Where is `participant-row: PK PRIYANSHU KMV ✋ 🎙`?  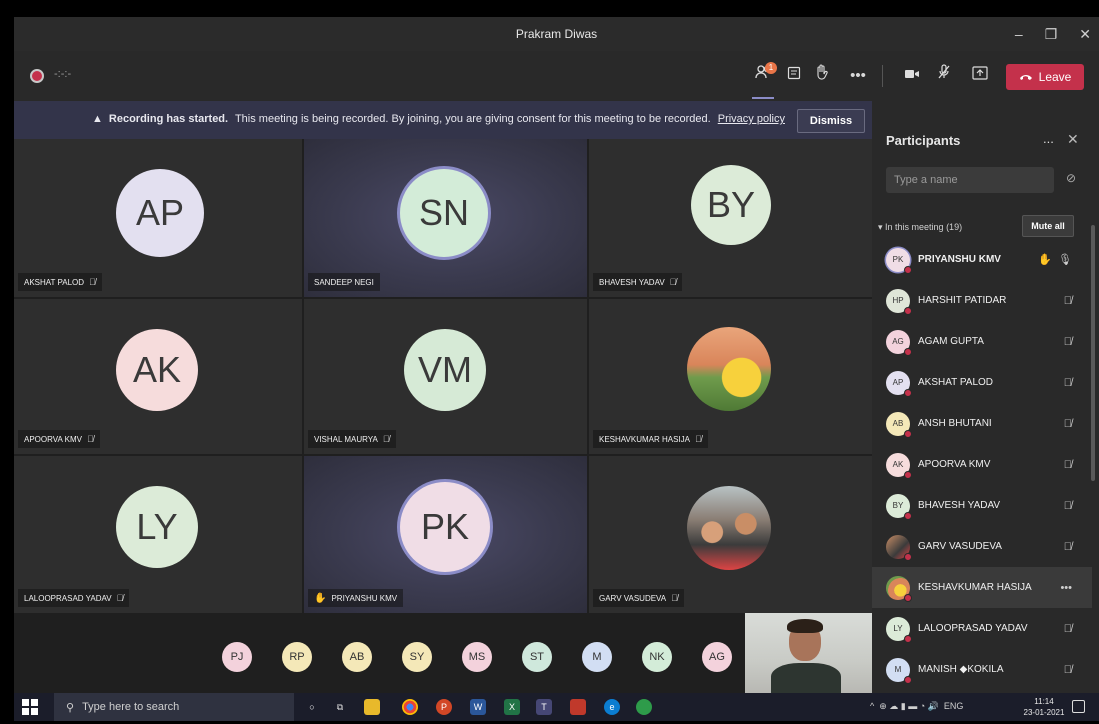
participant-row: PK PRIYANSHU KMV ✋ 🎙 is located at coordinates (982, 259).